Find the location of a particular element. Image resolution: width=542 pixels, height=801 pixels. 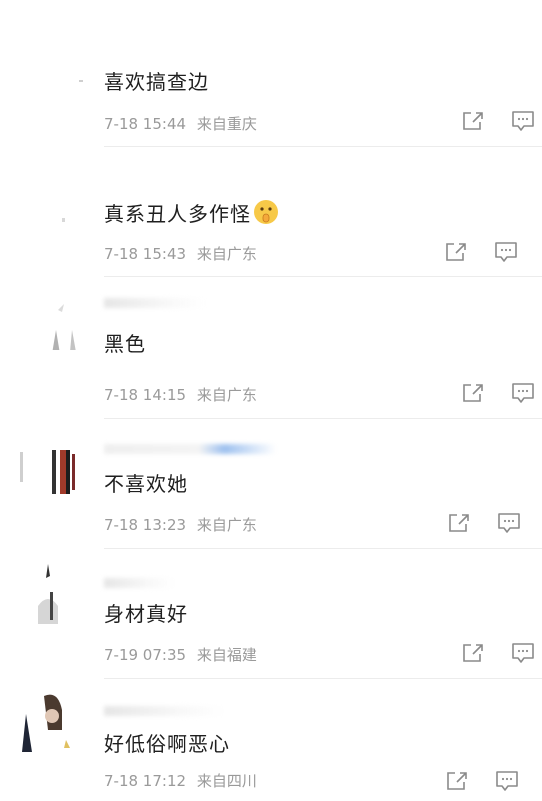

comment-text: 喜欢搞查边 is located at coordinates (156, 82).